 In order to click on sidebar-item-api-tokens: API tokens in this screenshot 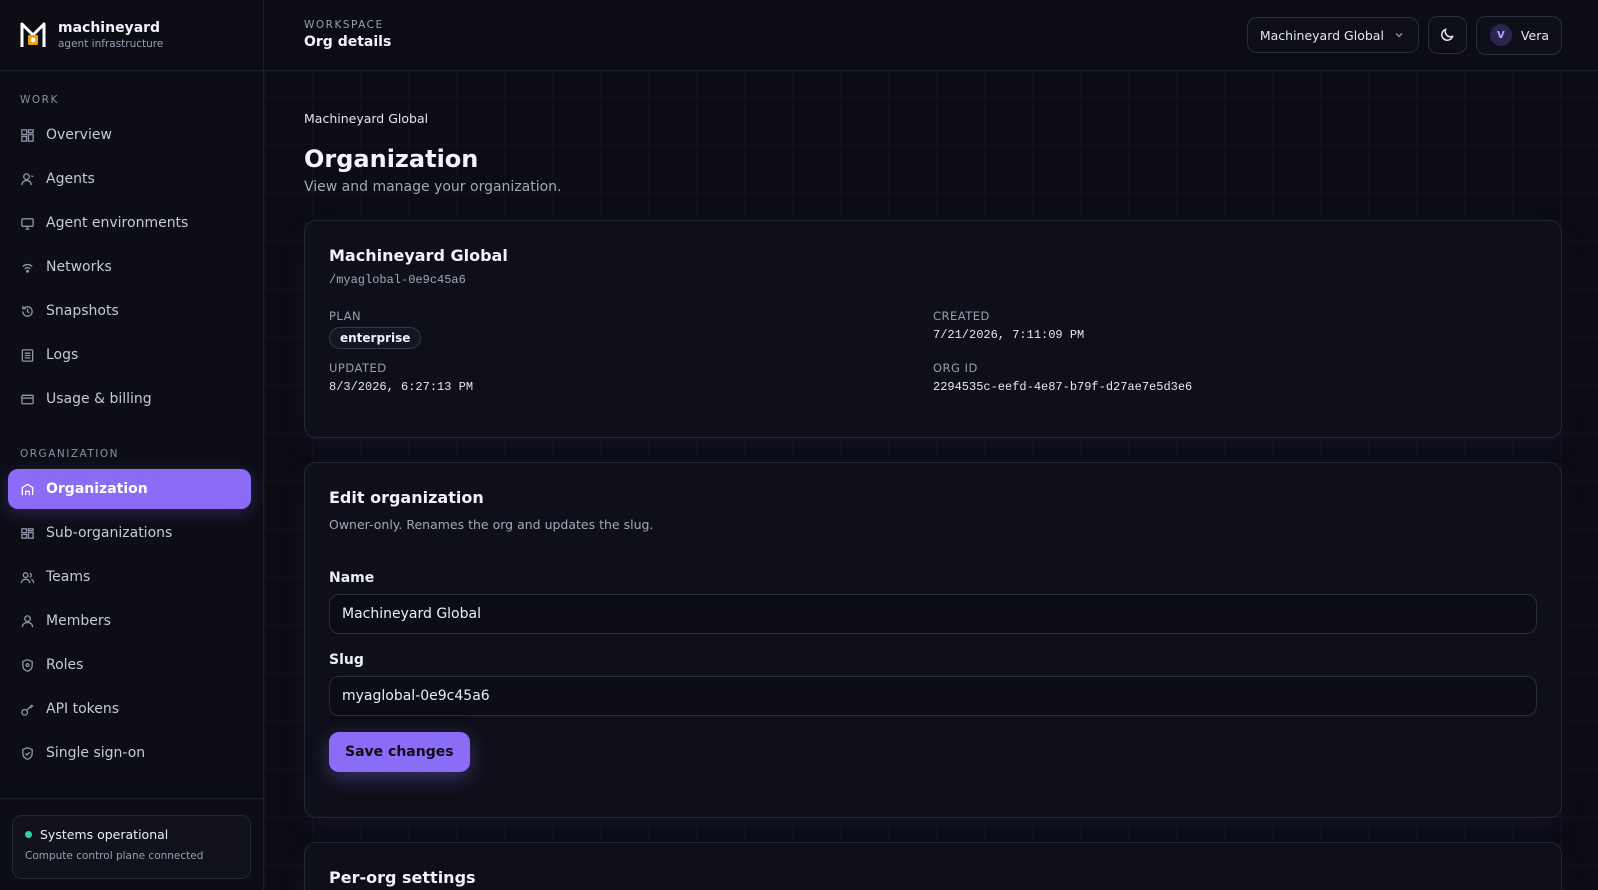, I will do `click(129, 709)`.